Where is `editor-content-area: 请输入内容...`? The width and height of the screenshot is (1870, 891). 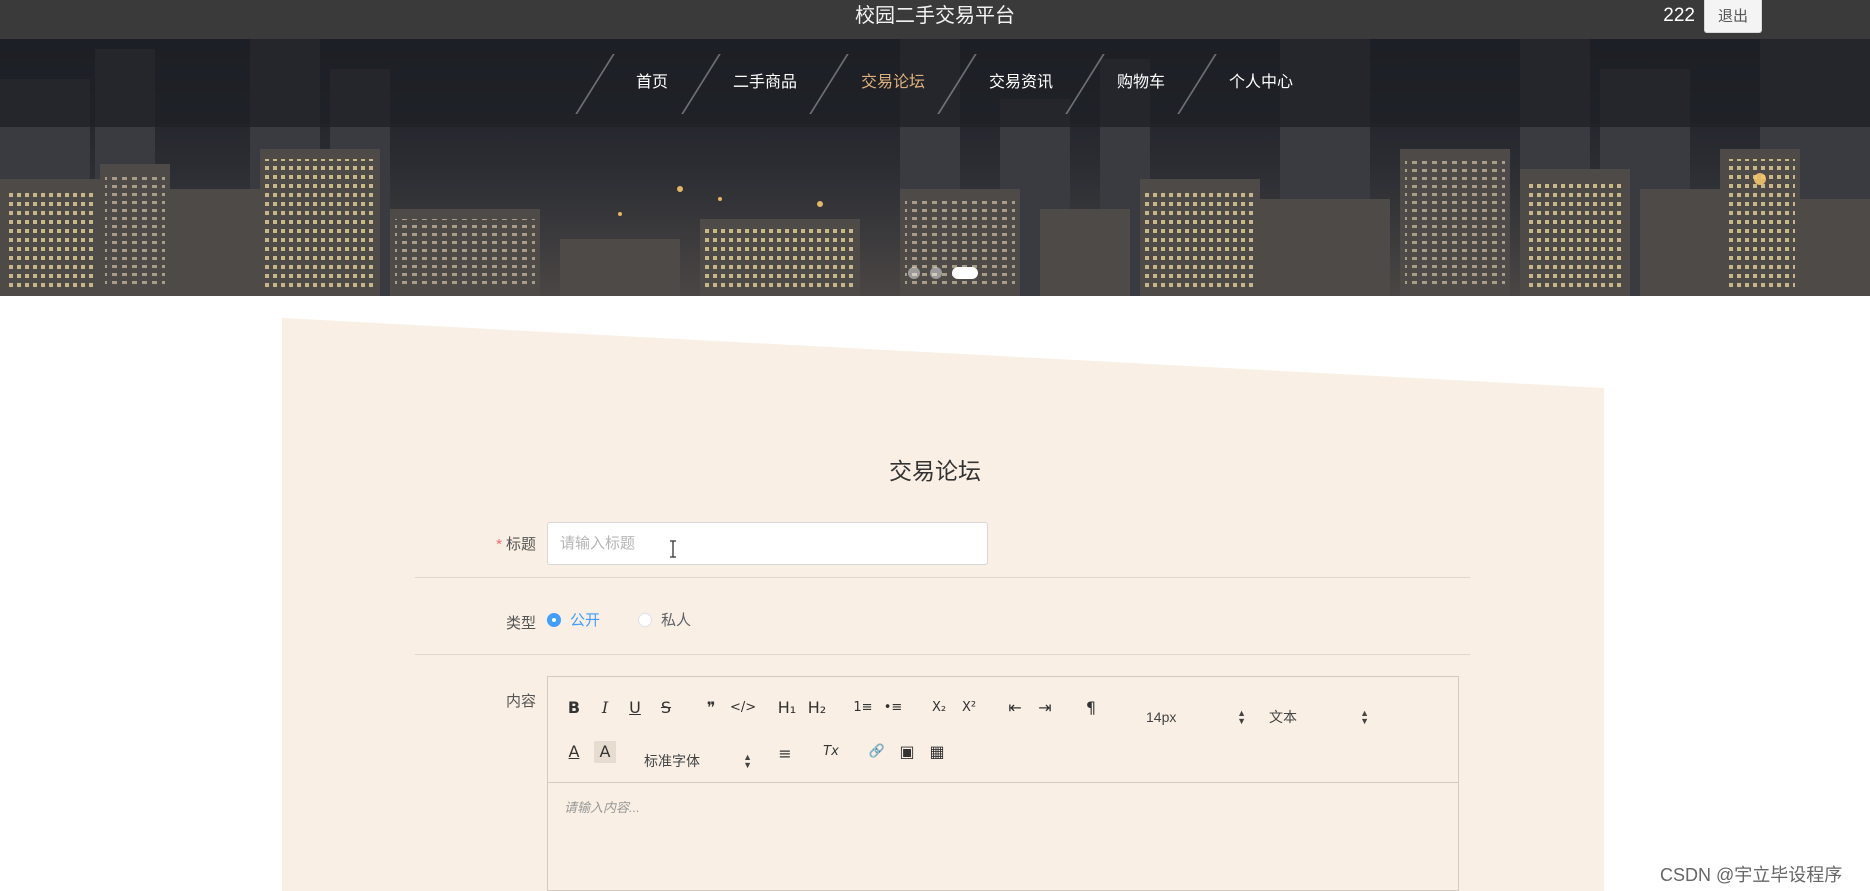
editor-content-area: 请输入内容... is located at coordinates (602, 806).